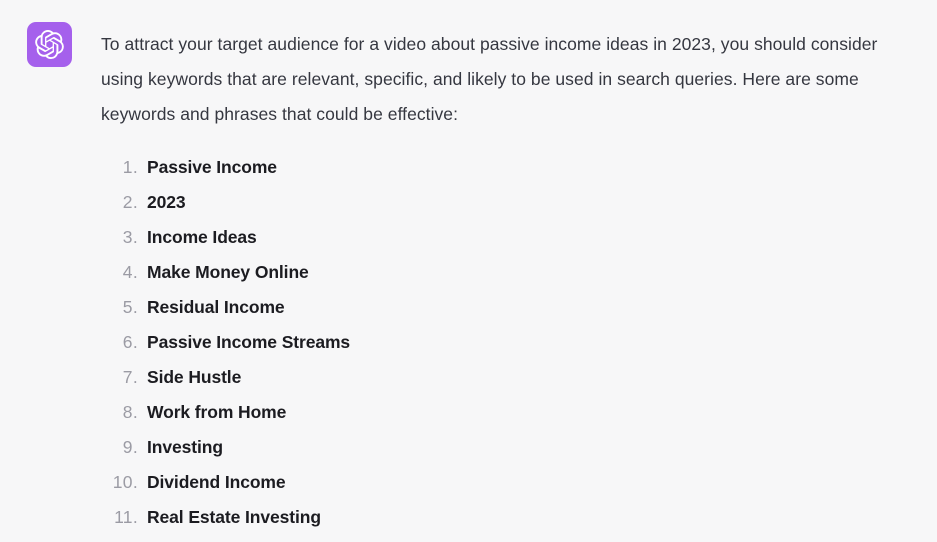  I want to click on list-item: 11. Real Estate Investing, so click(506, 524).